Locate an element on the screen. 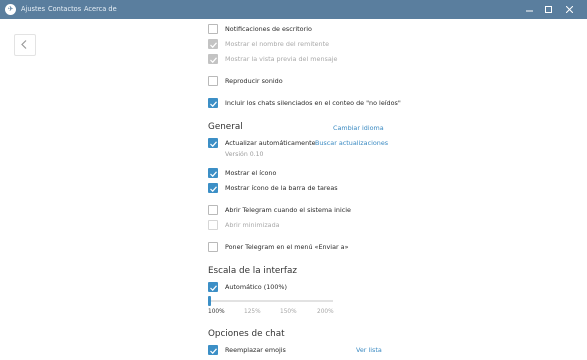 The height and width of the screenshot is (360, 587). view-emoji-list-link: Ver lista is located at coordinates (369, 350).